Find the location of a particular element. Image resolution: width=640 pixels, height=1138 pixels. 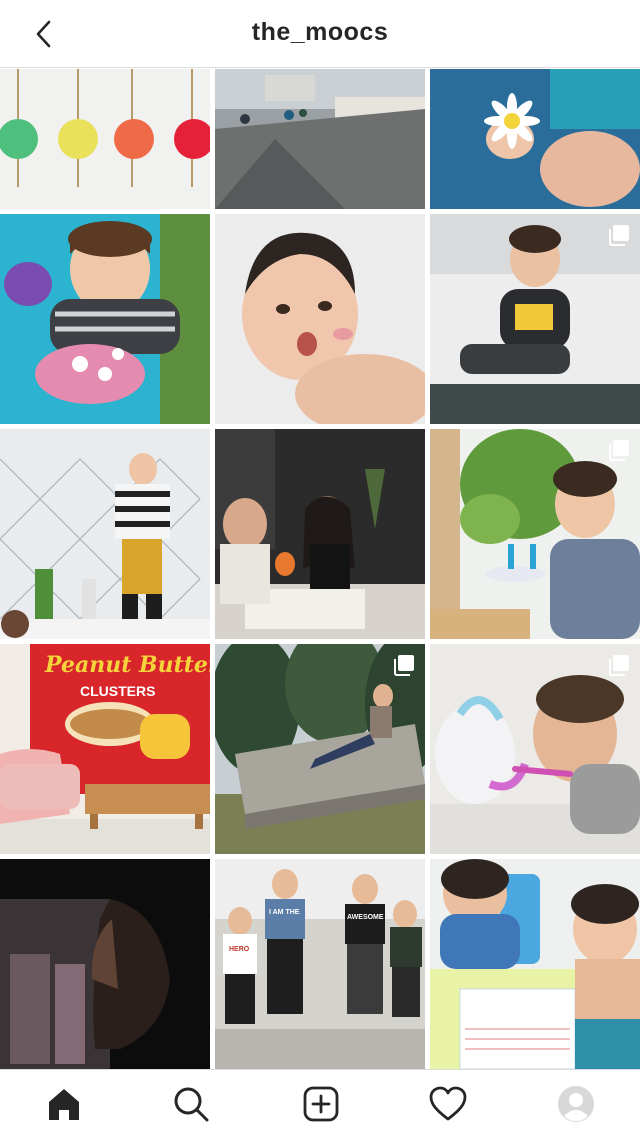

post-tile: HERO I AM THE AWESOME is located at coordinates (320, 964).